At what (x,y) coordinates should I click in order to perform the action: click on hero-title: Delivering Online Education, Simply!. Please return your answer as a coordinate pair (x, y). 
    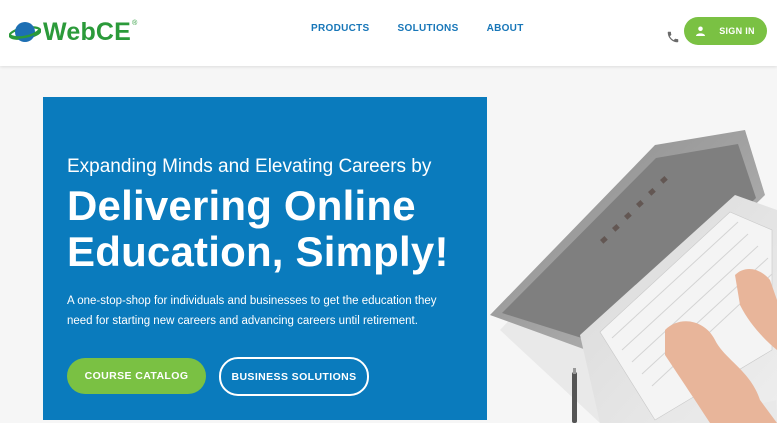
    Looking at the image, I should click on (258, 228).